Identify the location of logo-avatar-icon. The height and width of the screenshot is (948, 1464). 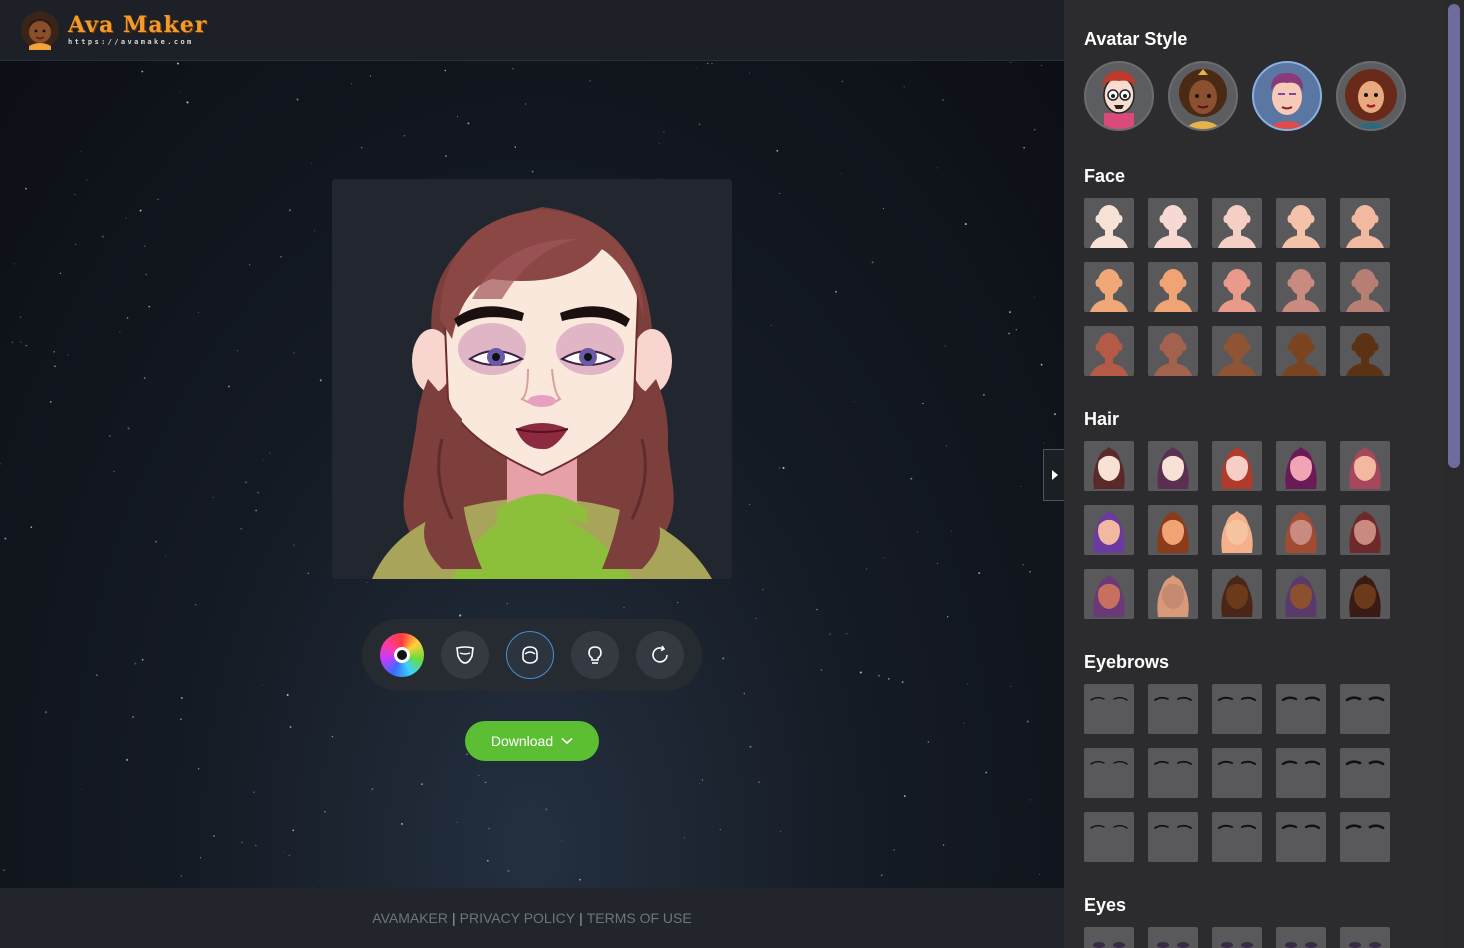
(40, 30).